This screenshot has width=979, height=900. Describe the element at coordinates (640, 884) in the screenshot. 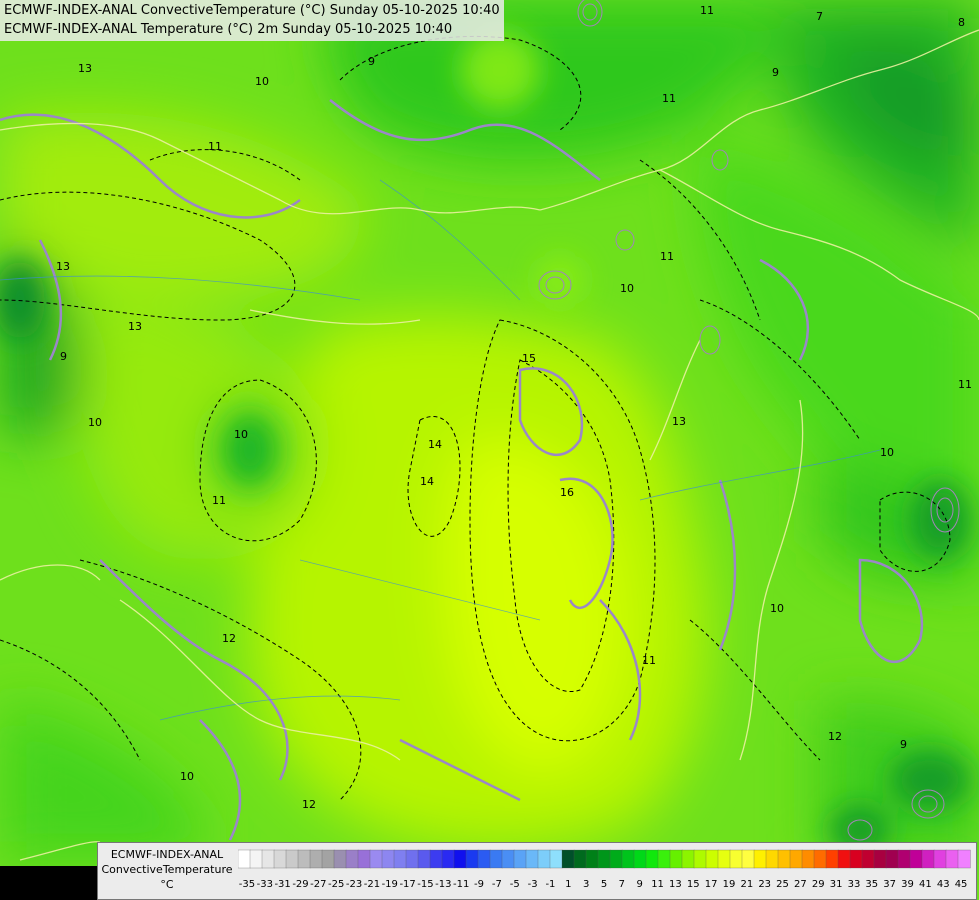

I see `legend-tick-label: 9` at that location.